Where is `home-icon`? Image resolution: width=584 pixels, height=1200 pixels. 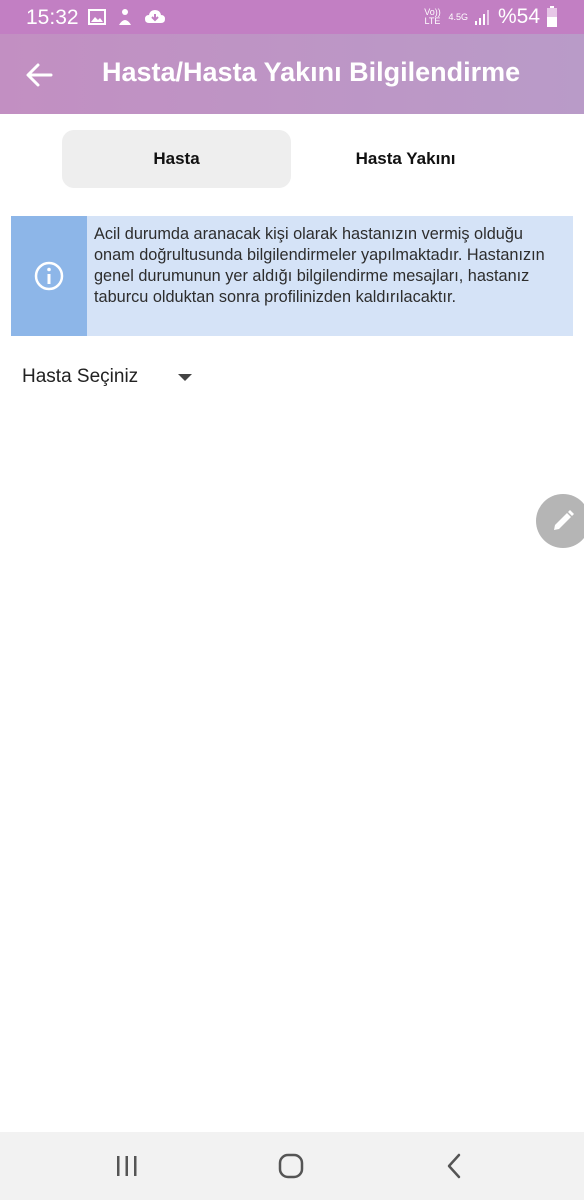
home-icon is located at coordinates (291, 1166).